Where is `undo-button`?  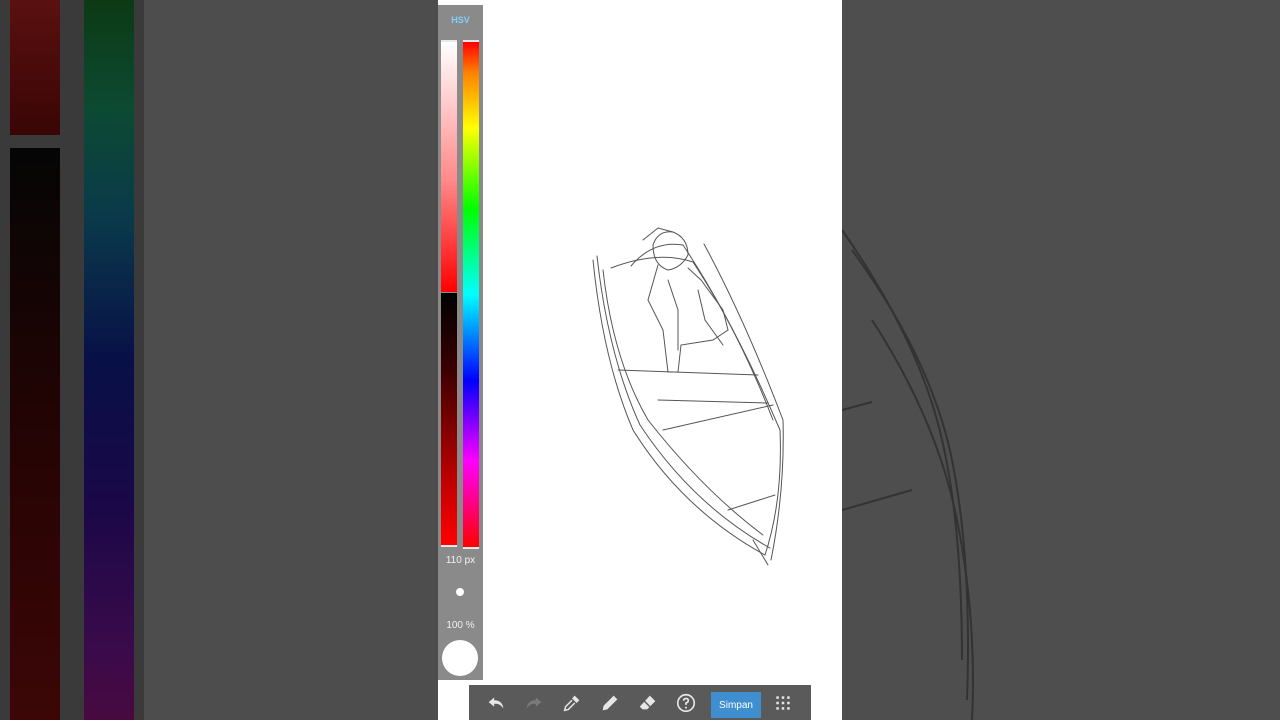
undo-button is located at coordinates (496, 703).